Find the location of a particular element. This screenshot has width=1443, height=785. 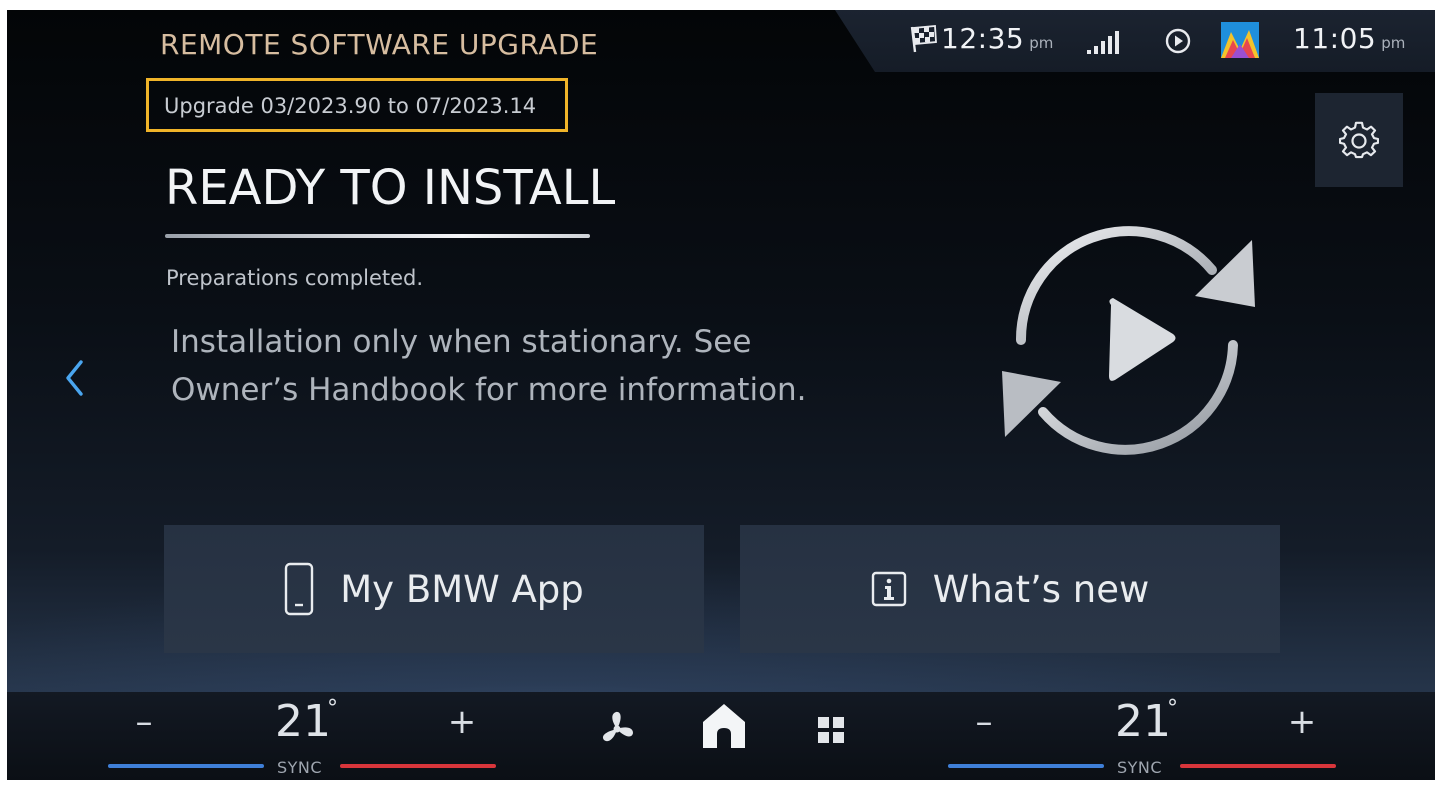

whats-new-button: What’s new is located at coordinates (1010, 589).